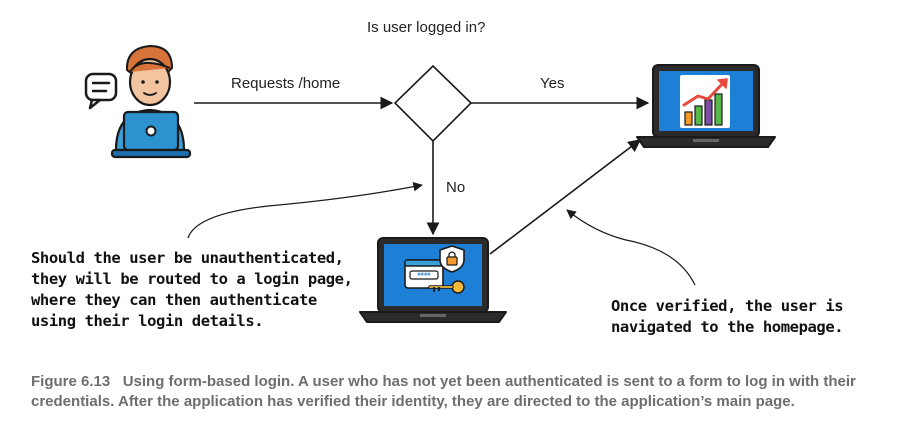 The height and width of the screenshot is (447, 905). I want to click on figure-number: Figure 6.13, so click(71, 381).